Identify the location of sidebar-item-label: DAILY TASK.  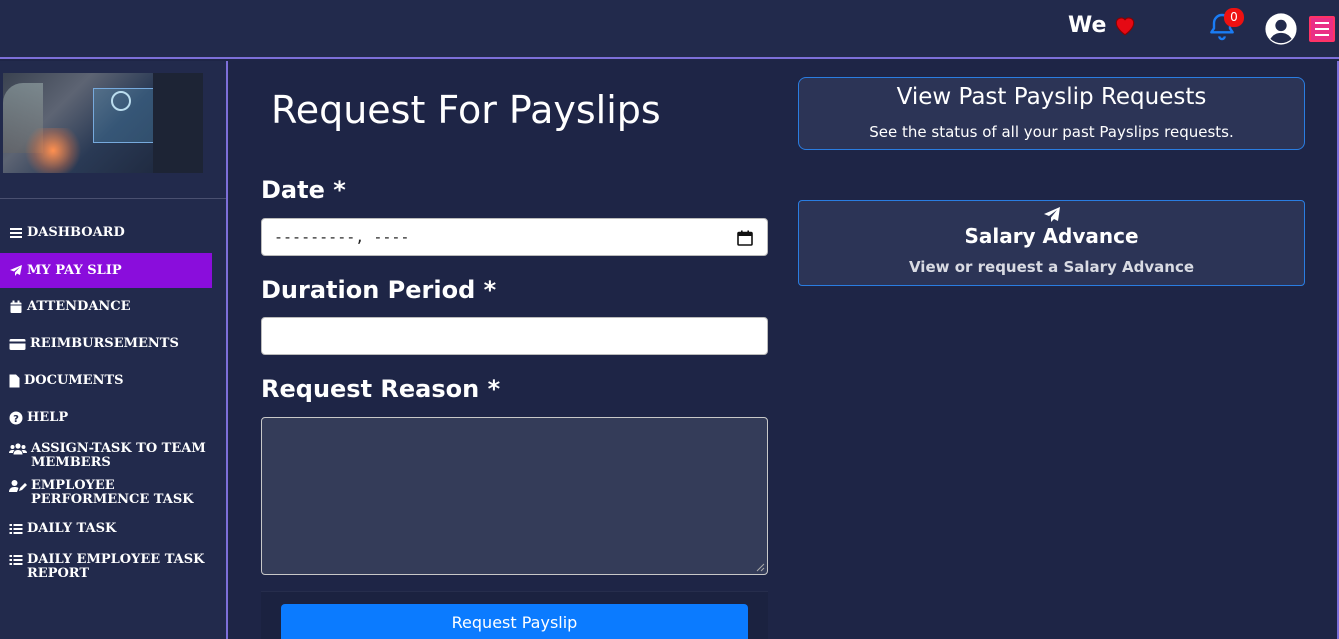
(72, 528).